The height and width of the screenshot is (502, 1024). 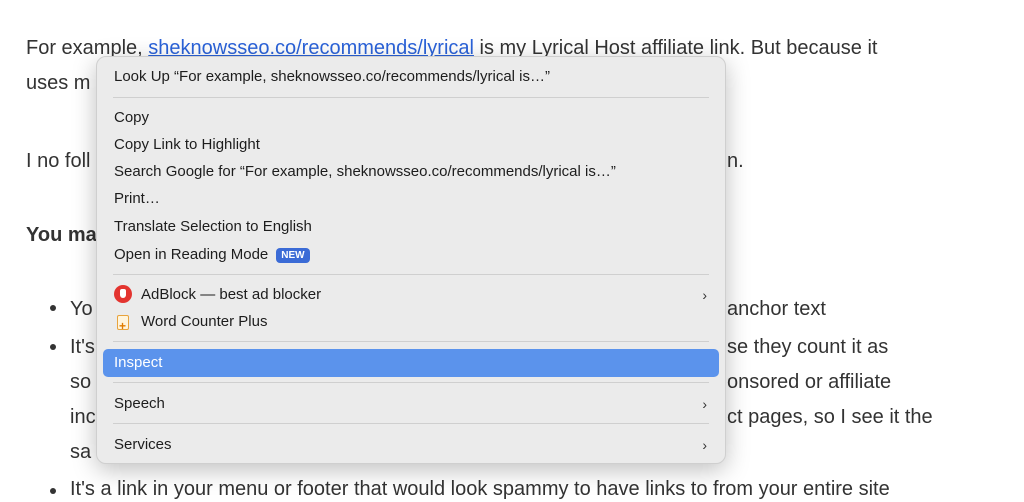 I want to click on menu-item-label: Word Counter Plus, so click(x=204, y=321).